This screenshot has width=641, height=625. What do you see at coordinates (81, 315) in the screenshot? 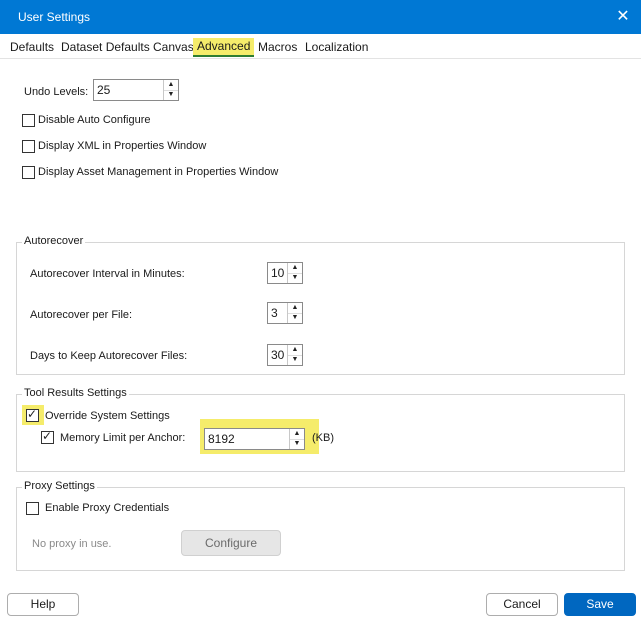
I see `autorecover-per-file-label: Autorecover per File:` at bounding box center [81, 315].